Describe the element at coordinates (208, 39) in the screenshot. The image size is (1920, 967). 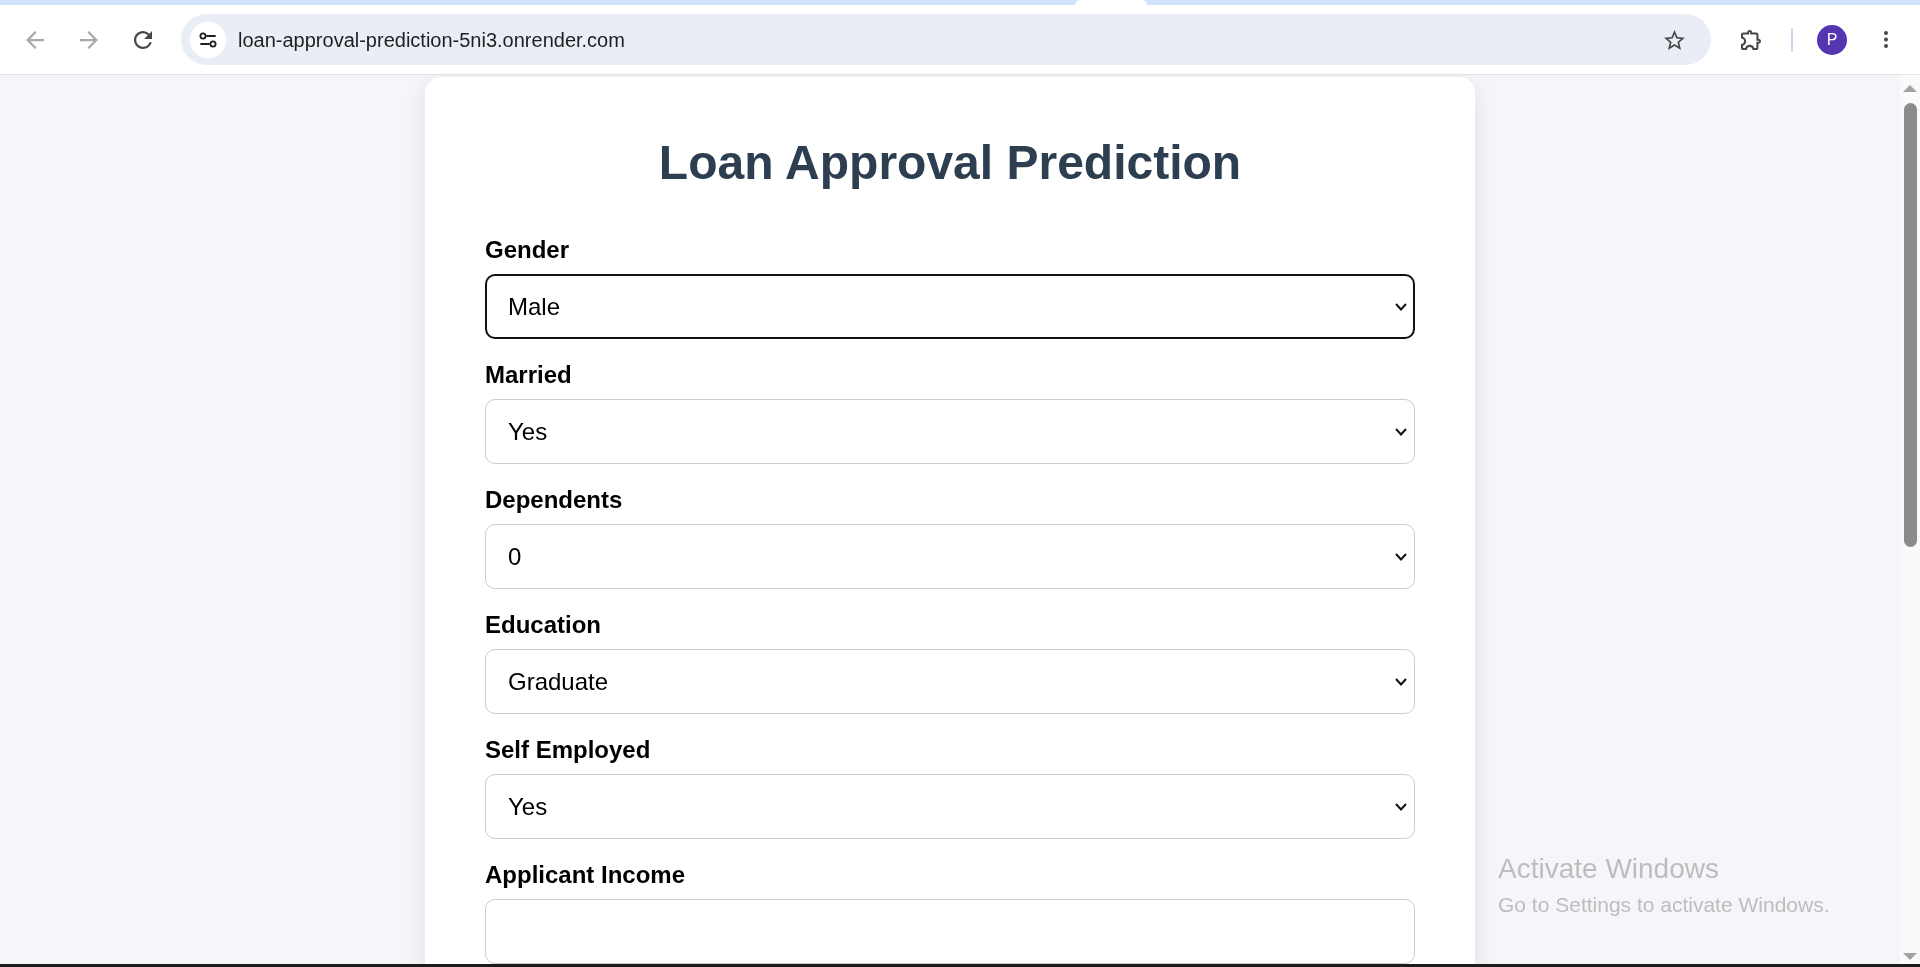
I see `sliders-icon` at that location.